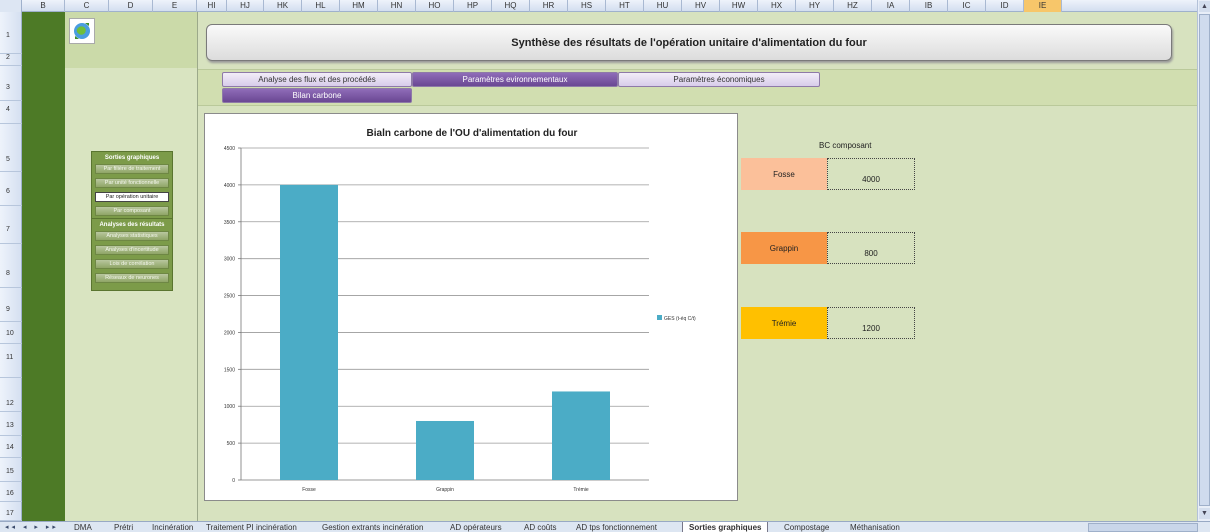 The height and width of the screenshot is (532, 1210). I want to click on vertical-scrollbar: ▲ ▼, so click(1203, 260).